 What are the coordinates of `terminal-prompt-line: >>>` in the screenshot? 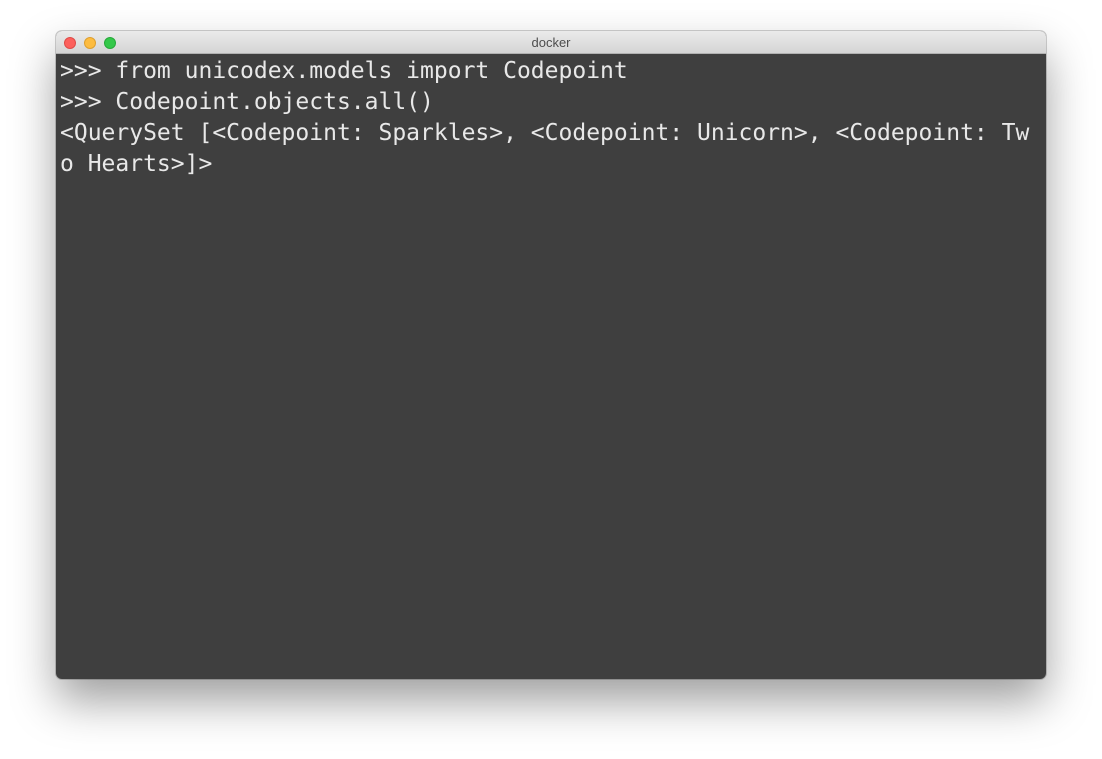 It's located at (551, 195).